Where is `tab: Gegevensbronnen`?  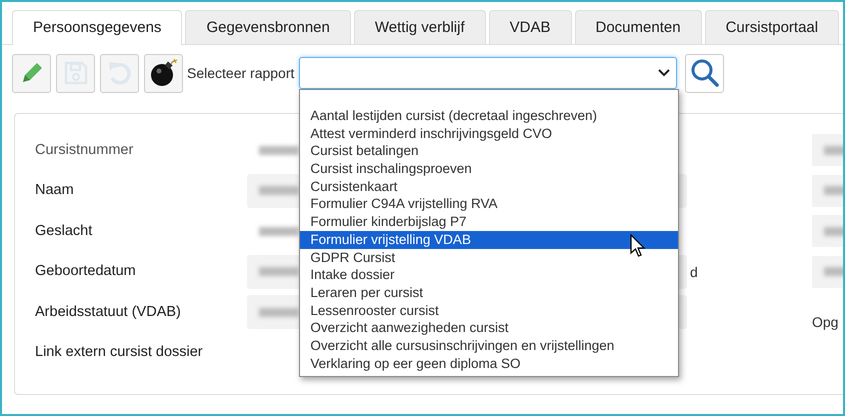
tab: Gegevensbronnen is located at coordinates (268, 27).